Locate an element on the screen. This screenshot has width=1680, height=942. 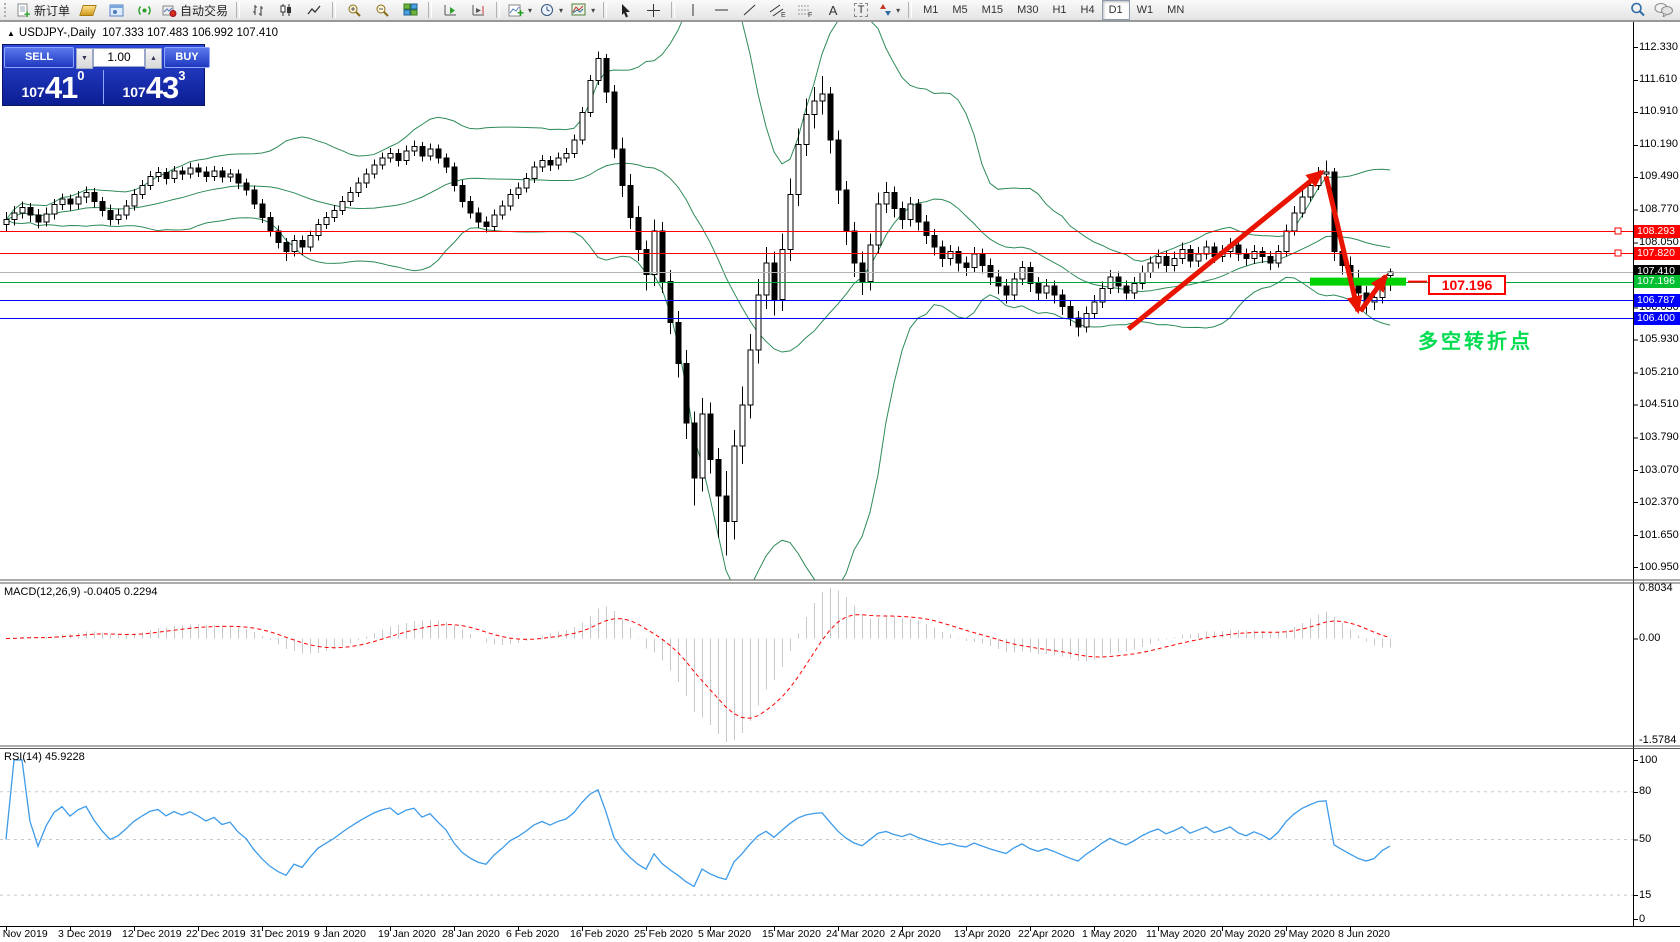
price-badge: 108.293 is located at coordinates (1657, 231).